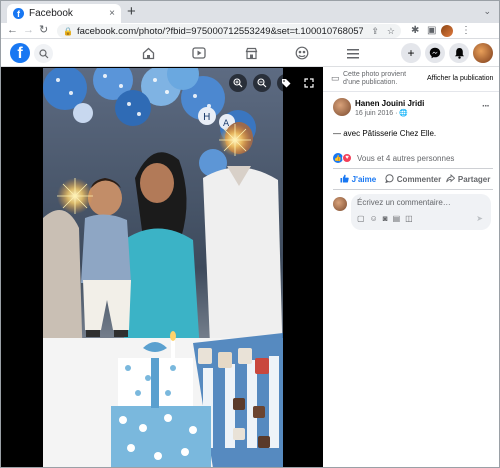 This screenshot has height=468, width=500. Describe the element at coordinates (435, 53) in the screenshot. I see `messenger-icon` at that location.